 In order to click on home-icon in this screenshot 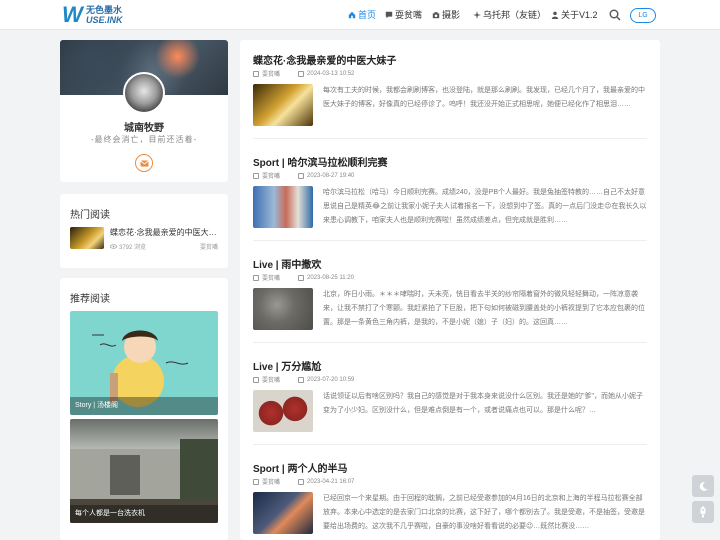, I will do `click(352, 15)`.